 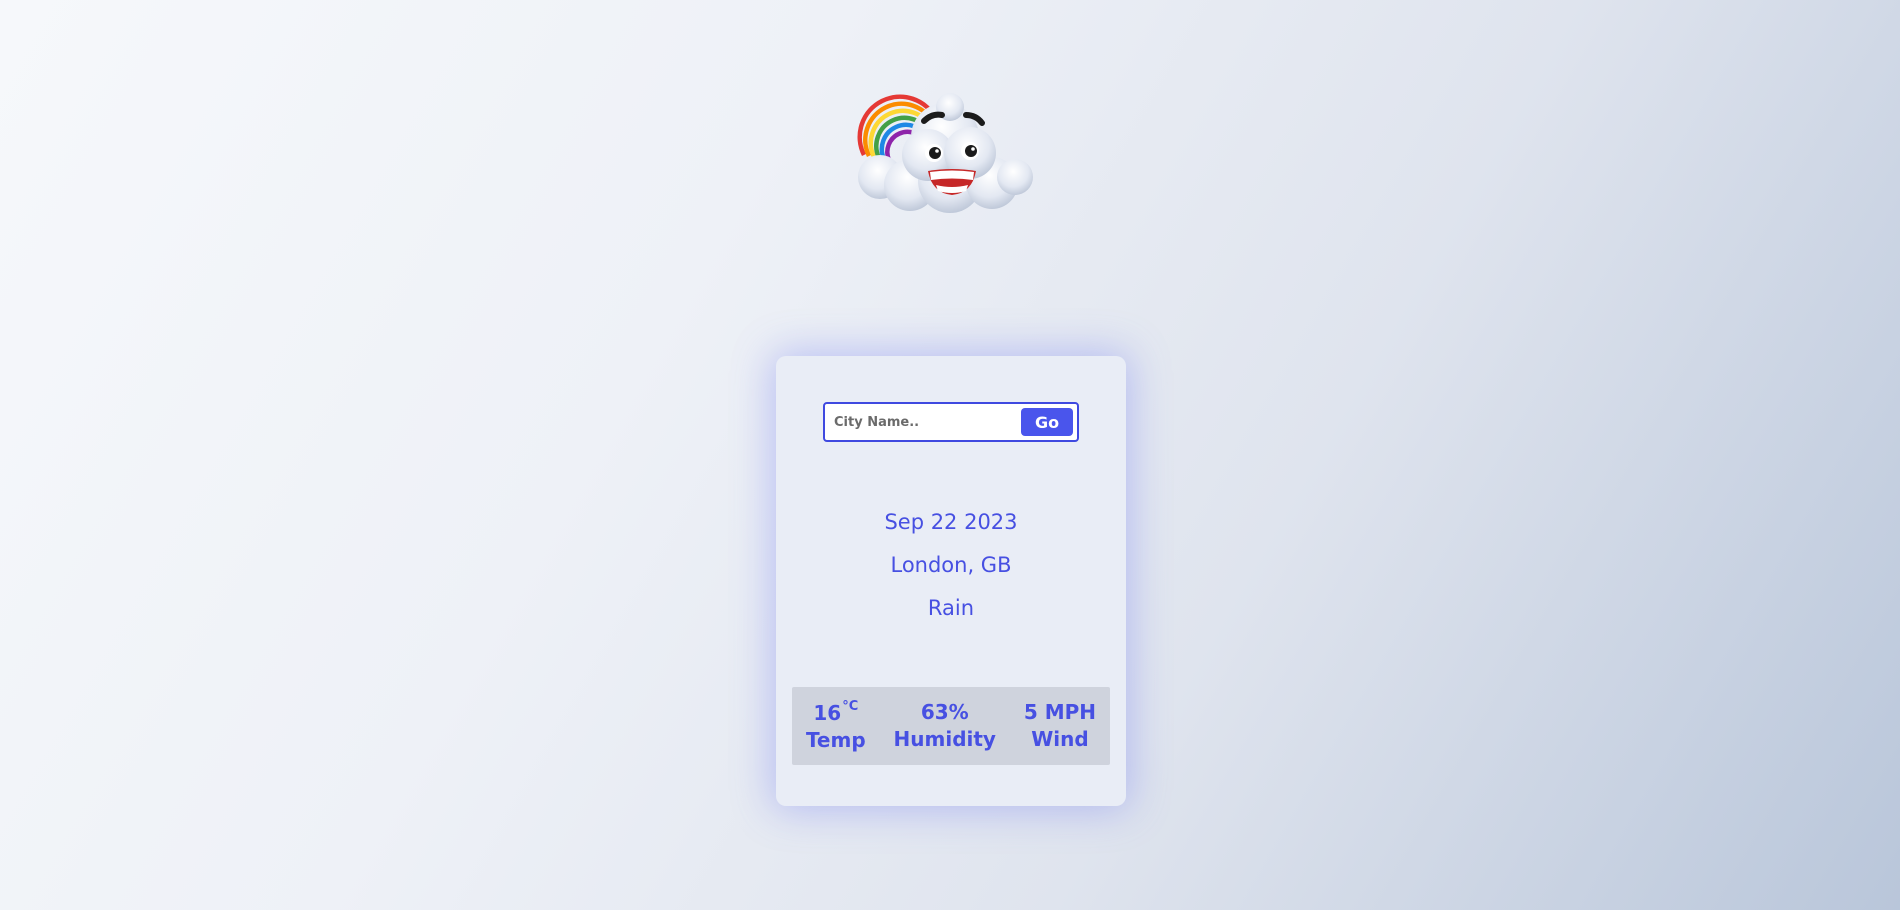 I want to click on stat-humidity-label: Humidity, so click(x=944, y=739).